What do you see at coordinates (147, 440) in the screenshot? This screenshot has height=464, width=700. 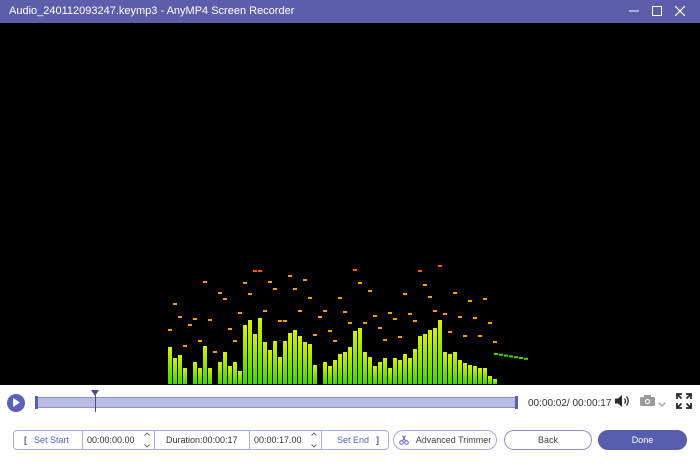 I see `start-time-stepper` at bounding box center [147, 440].